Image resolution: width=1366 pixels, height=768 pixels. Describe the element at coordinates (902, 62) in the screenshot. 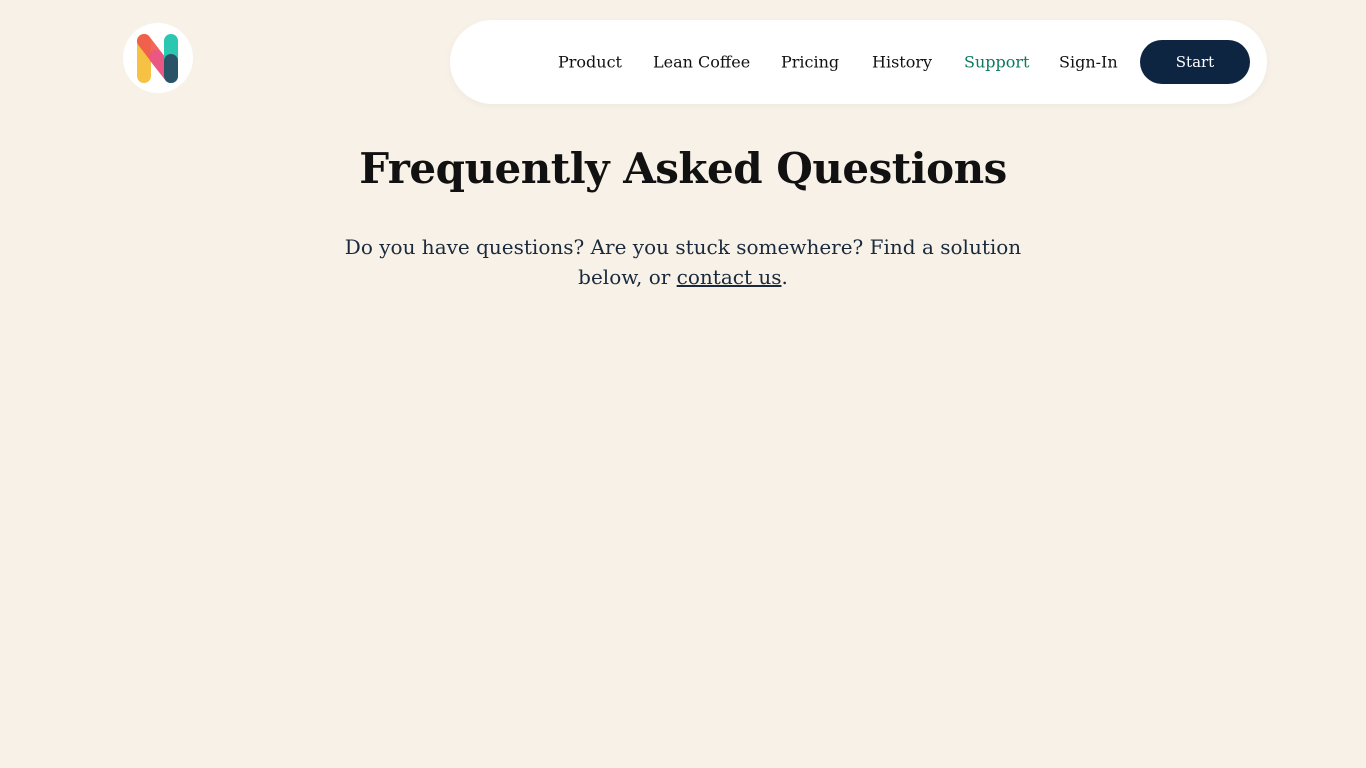

I see `nav-link-history: History` at that location.